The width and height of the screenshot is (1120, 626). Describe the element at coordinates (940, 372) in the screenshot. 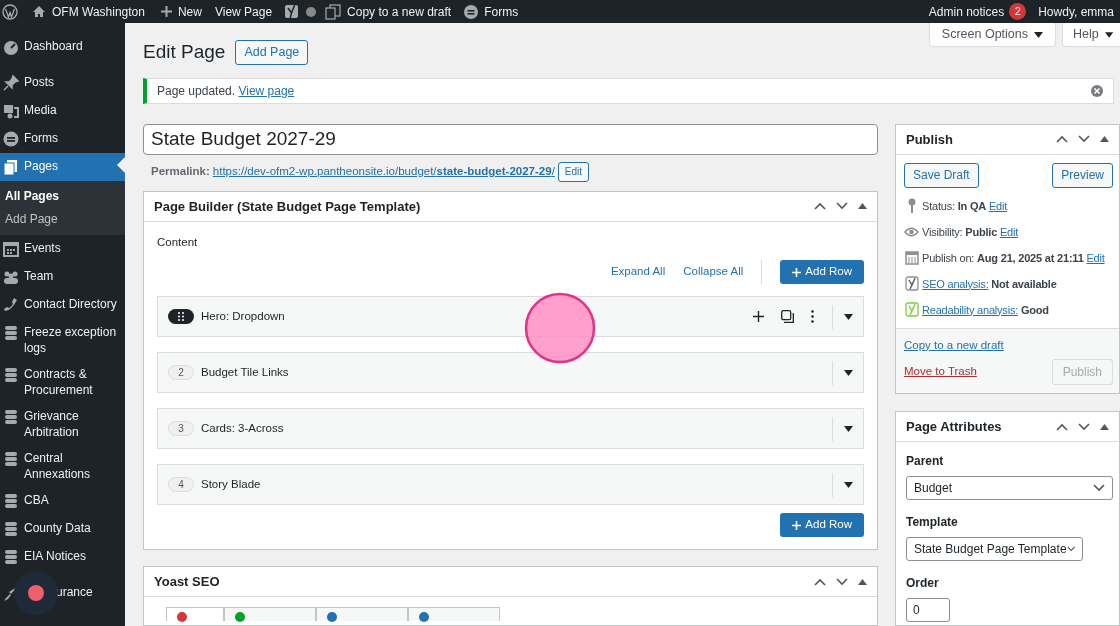

I see `trash-link: Move to Trash` at that location.